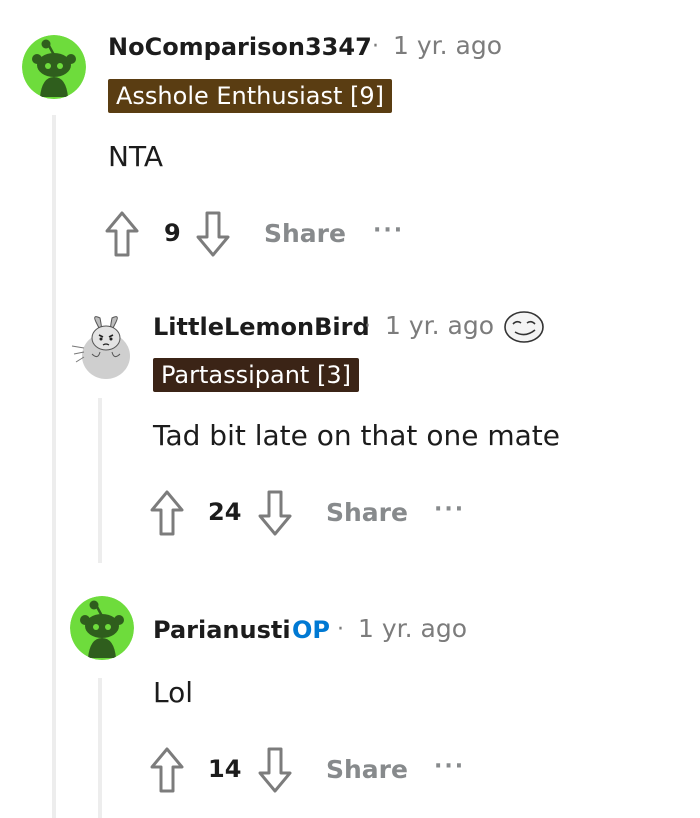  What do you see at coordinates (524, 327) in the screenshot?
I see `sticker-award-icon` at bounding box center [524, 327].